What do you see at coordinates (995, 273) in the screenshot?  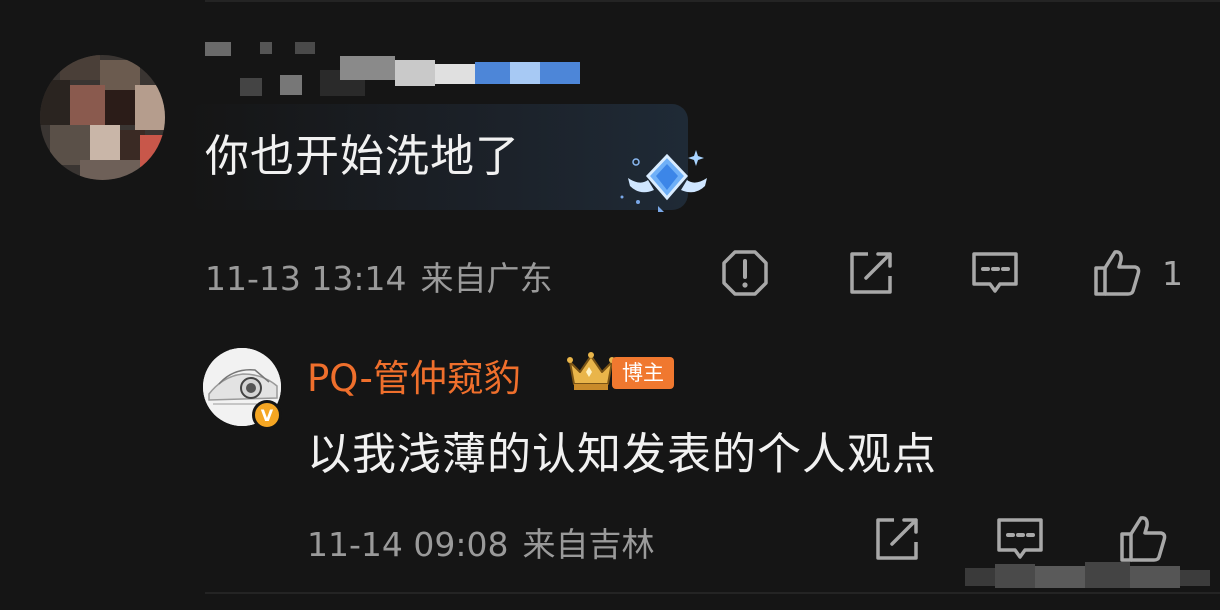 I see `comment-icon` at bounding box center [995, 273].